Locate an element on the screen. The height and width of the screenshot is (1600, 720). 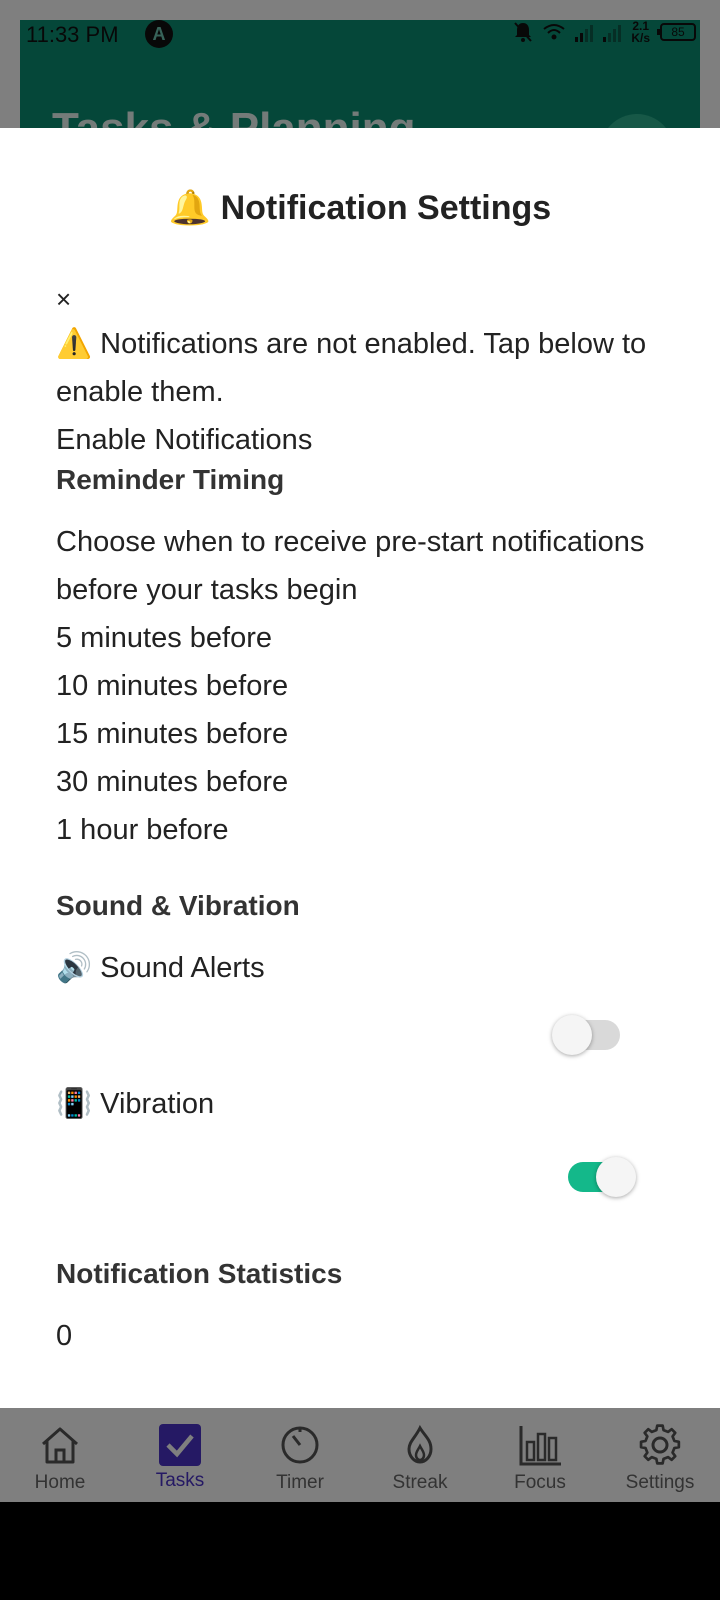
enable-notifications-button: Enable Notifications is located at coordinates (361, 440).